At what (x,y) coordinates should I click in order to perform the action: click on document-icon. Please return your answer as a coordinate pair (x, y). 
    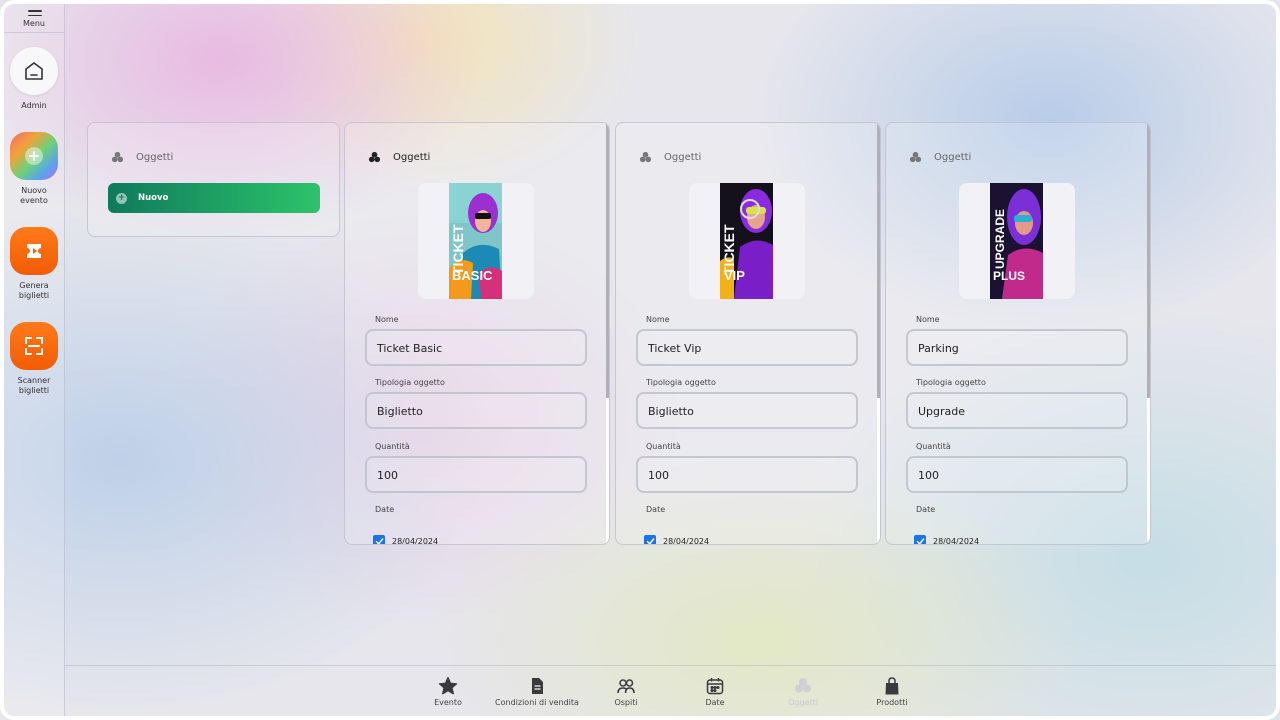
    Looking at the image, I should click on (537, 686).